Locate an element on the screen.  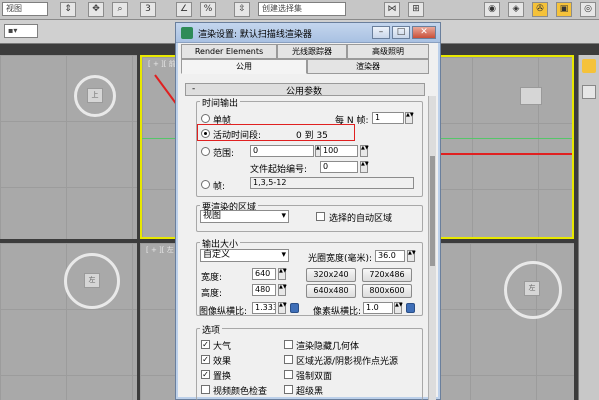
displacement-checkbox: ✓ is located at coordinates (205, 374).